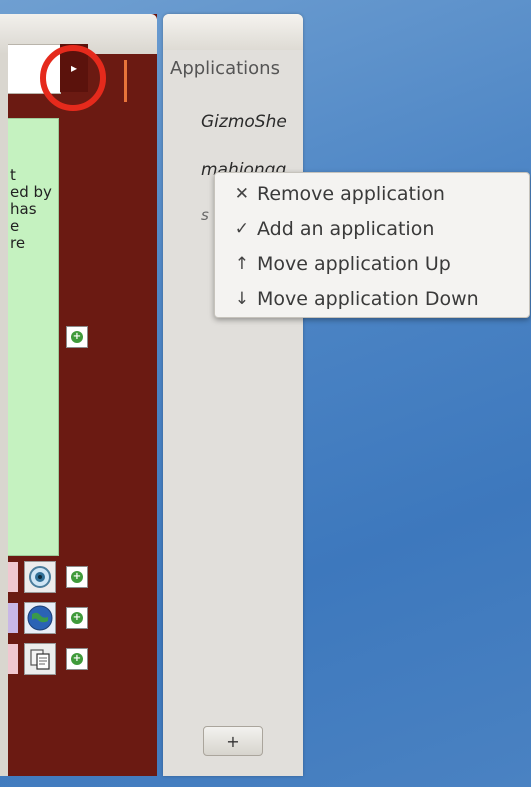 The height and width of the screenshot is (787, 531). What do you see at coordinates (31, 192) in the screenshot?
I see `note-line: ed by` at bounding box center [31, 192].